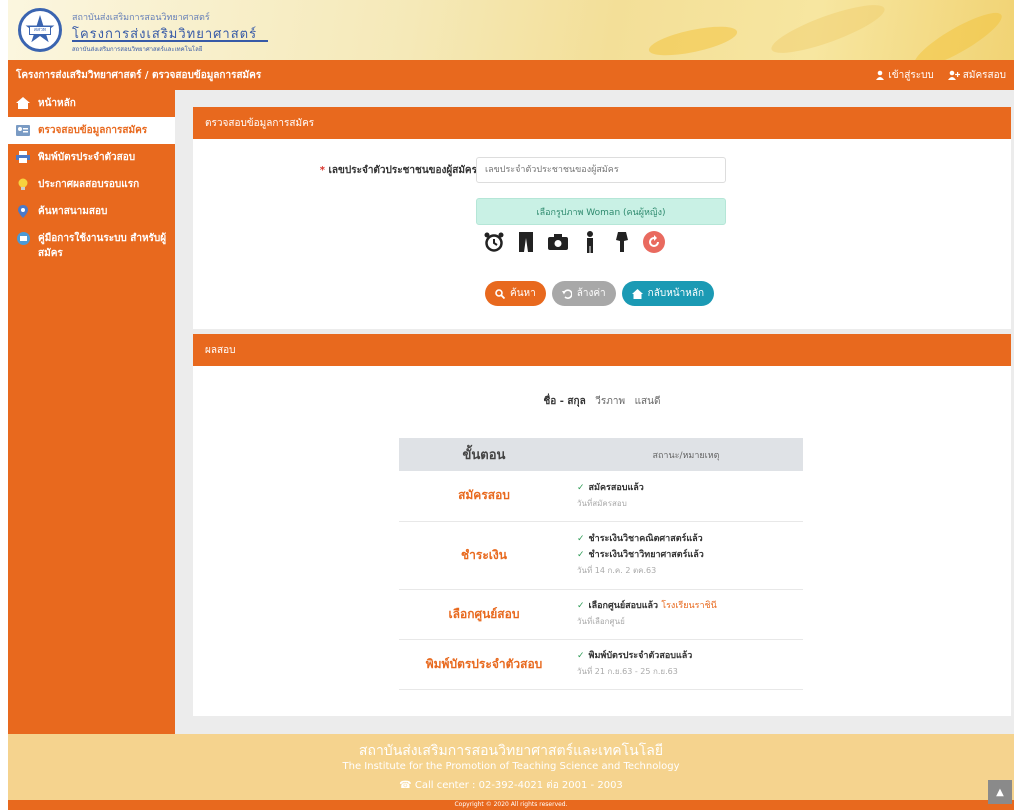 The width and height of the screenshot is (1014, 810). Describe the element at coordinates (407, 785) in the screenshot. I see `phone-icon: ☎` at that location.